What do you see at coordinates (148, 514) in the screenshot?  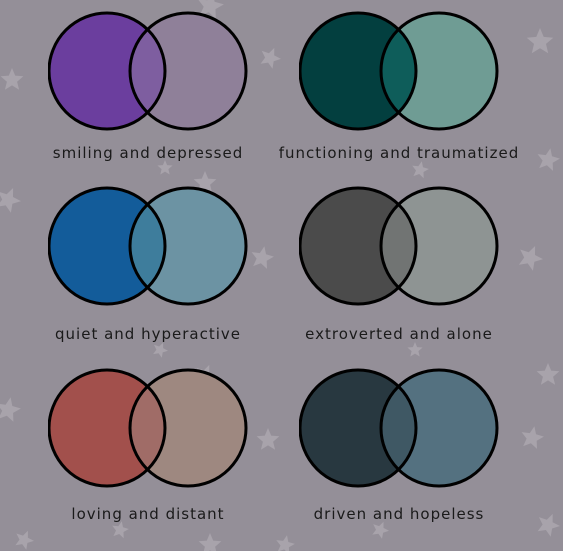 I see `caption-loving-distant: loving and distant` at bounding box center [148, 514].